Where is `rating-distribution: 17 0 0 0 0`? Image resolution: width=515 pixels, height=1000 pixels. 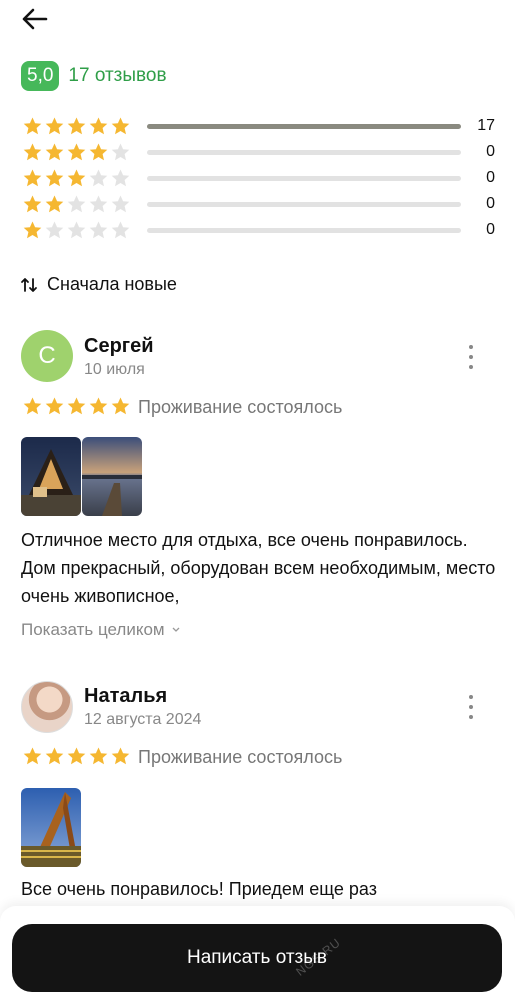 rating-distribution: 17 0 0 0 0 is located at coordinates (259, 178).